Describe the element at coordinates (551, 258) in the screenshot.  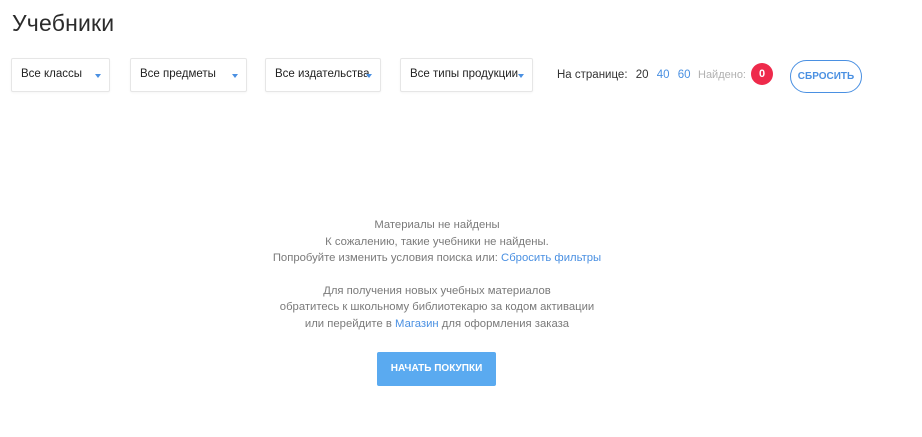
I see `reset-filters-link: Сбросить фильтры` at that location.